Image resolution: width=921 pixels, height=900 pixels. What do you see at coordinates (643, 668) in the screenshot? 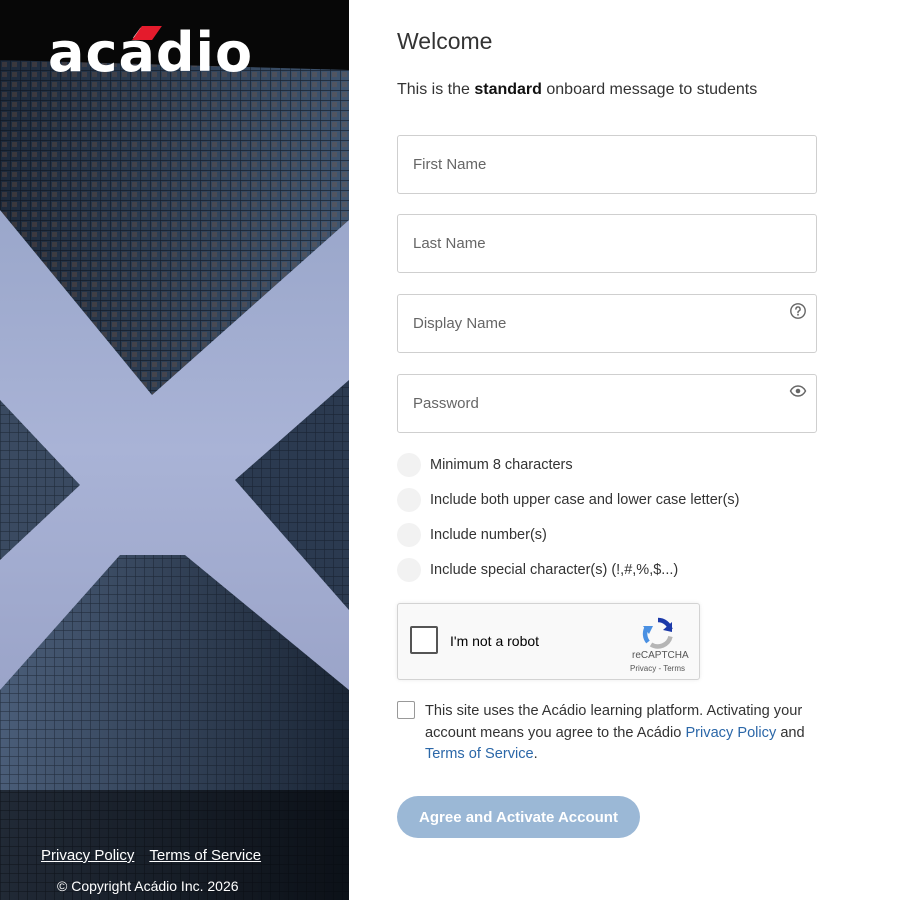
I see `recaptcha-privacy-link: Privacy` at bounding box center [643, 668].